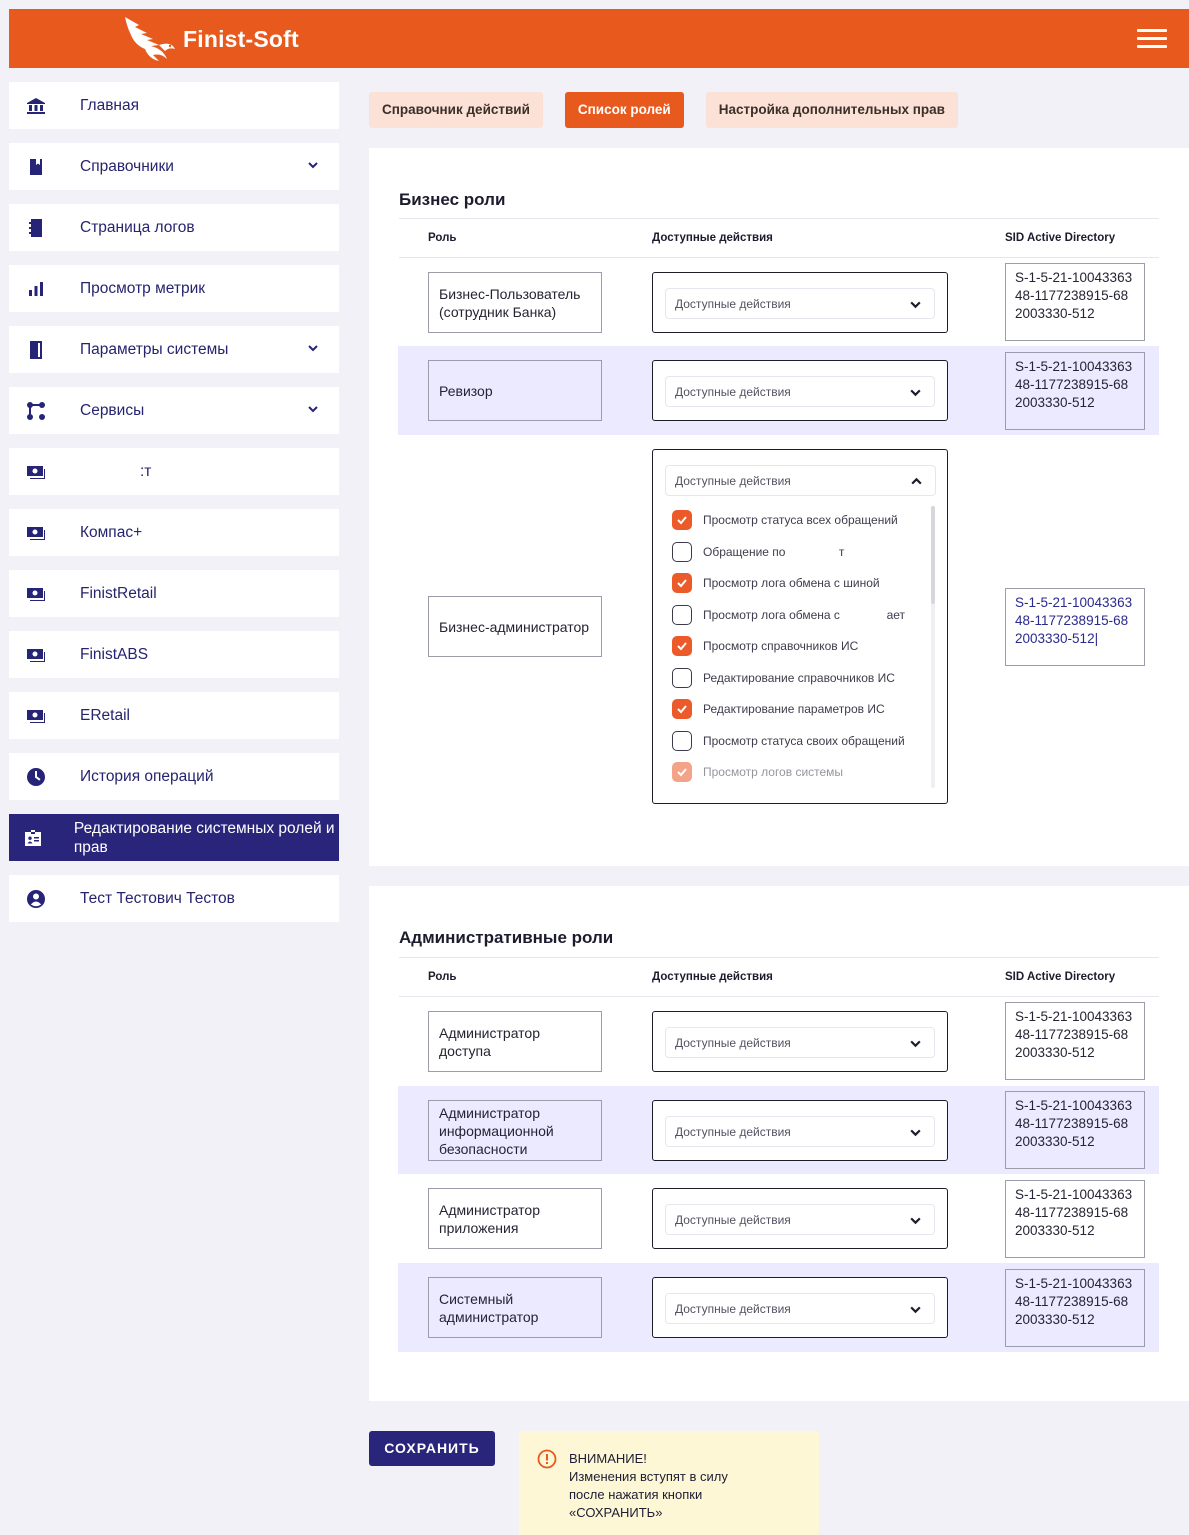 The height and width of the screenshot is (1535, 1189). Describe the element at coordinates (515, 1041) in the screenshot. I see `role-name-field: Администратор доступа` at that location.